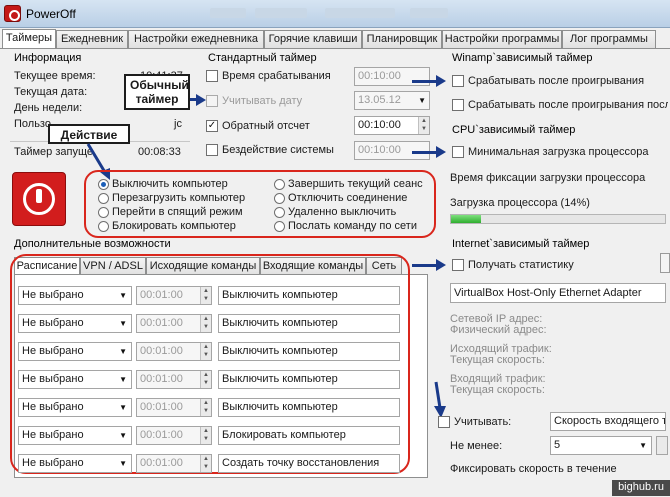  What do you see at coordinates (556, 81) in the screenshot?
I see `winamp-after-play-label: Срабатывать после проигрывания` at bounding box center [556, 81].